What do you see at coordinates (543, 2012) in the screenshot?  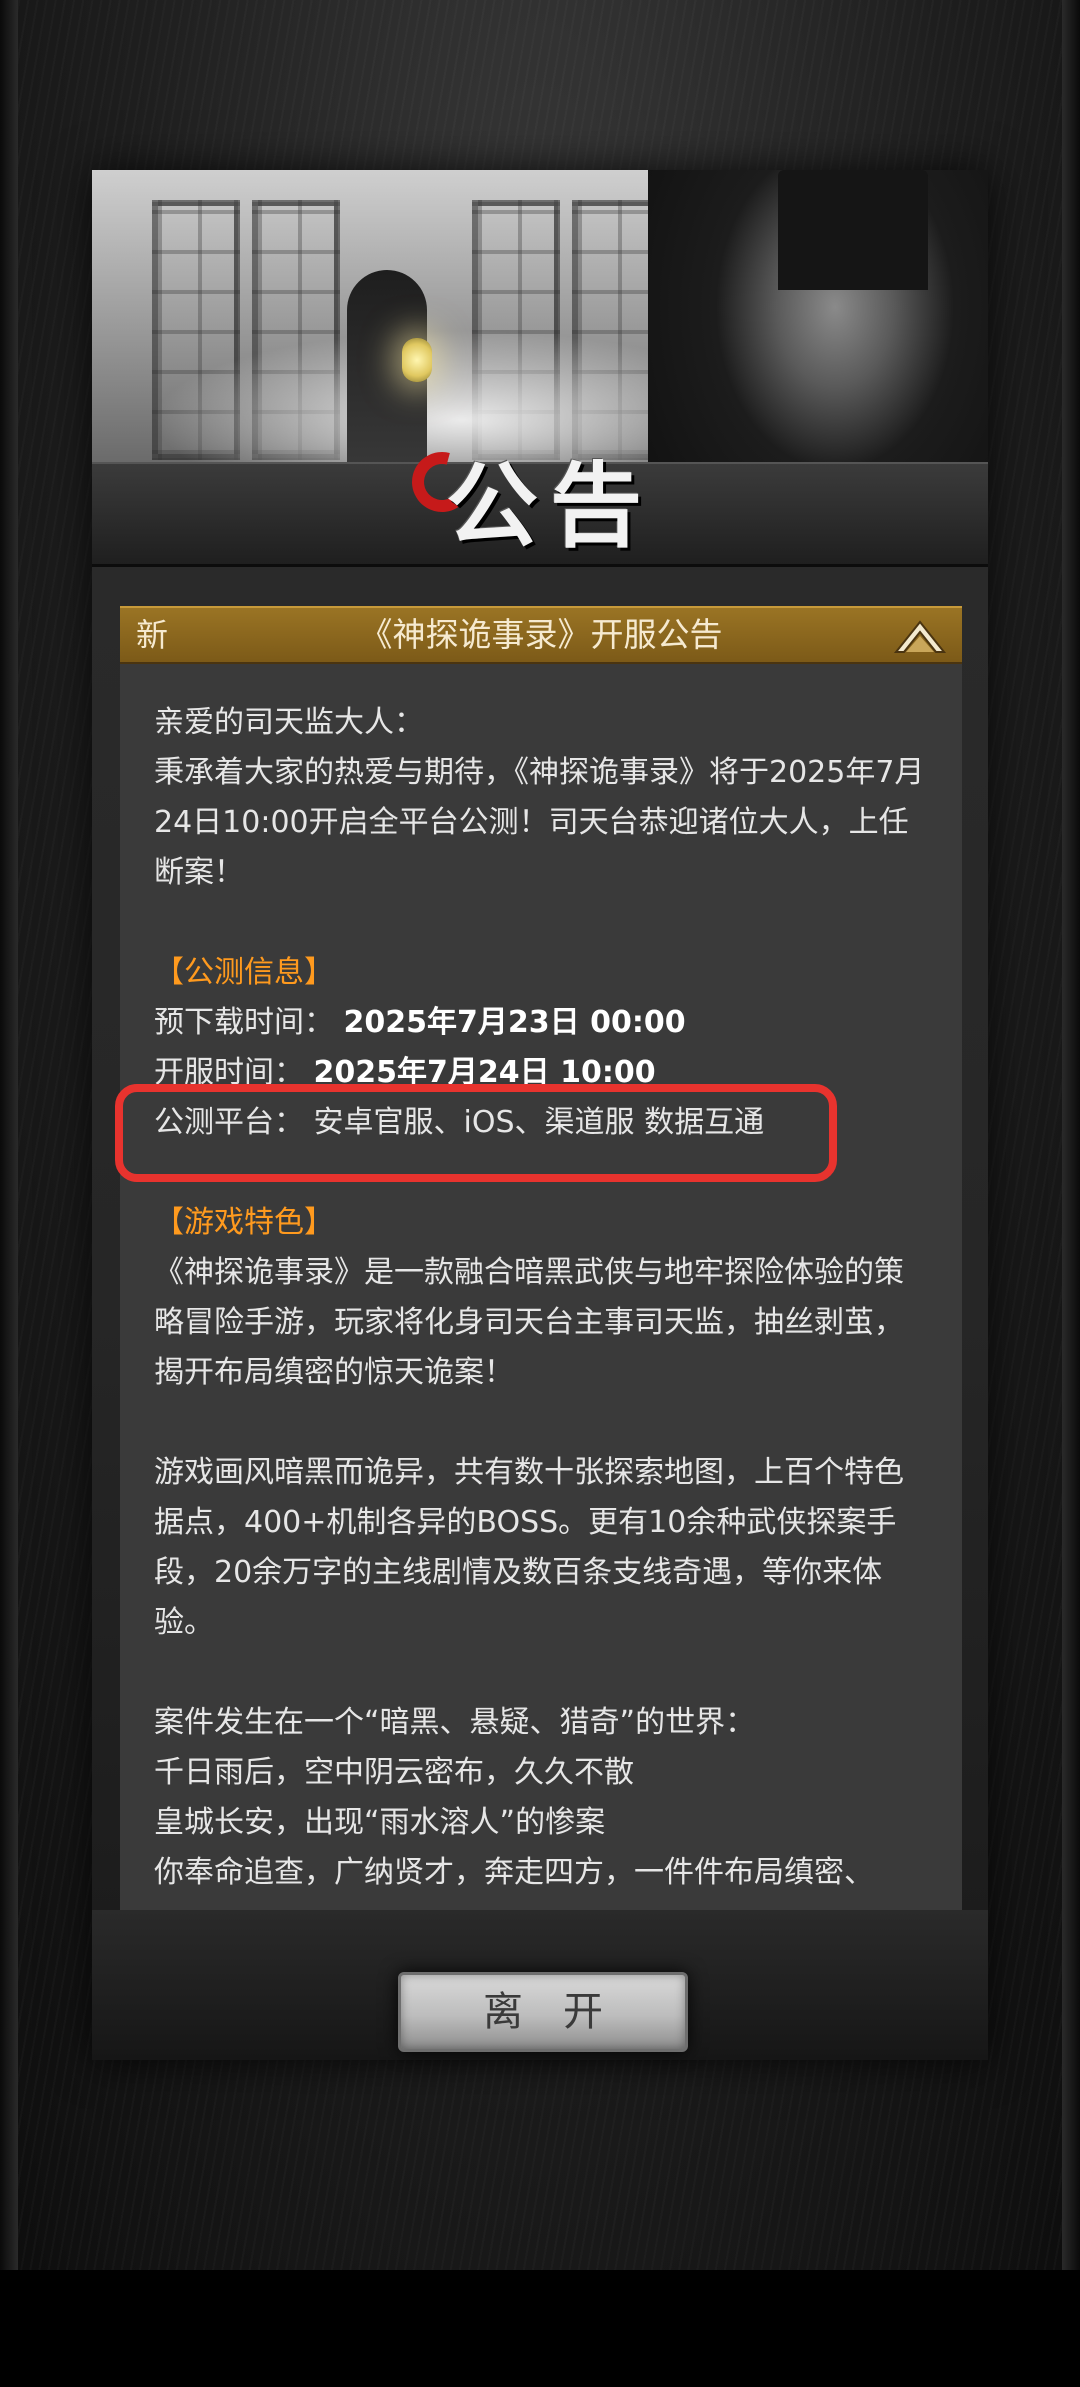 I see `leave-button: 离开` at bounding box center [543, 2012].